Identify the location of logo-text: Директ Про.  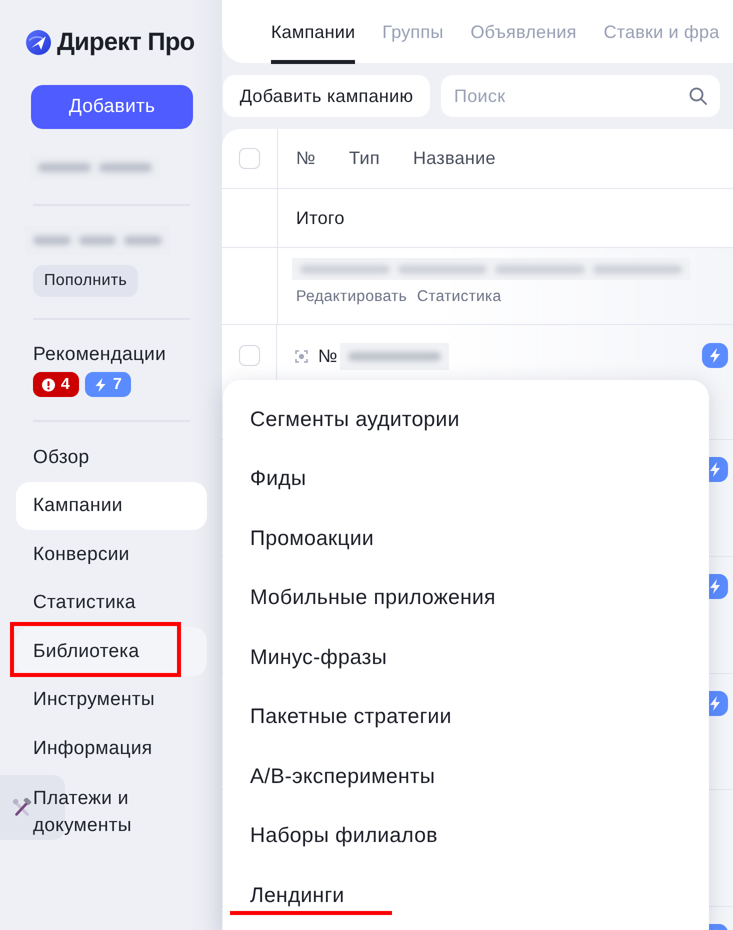
(126, 42).